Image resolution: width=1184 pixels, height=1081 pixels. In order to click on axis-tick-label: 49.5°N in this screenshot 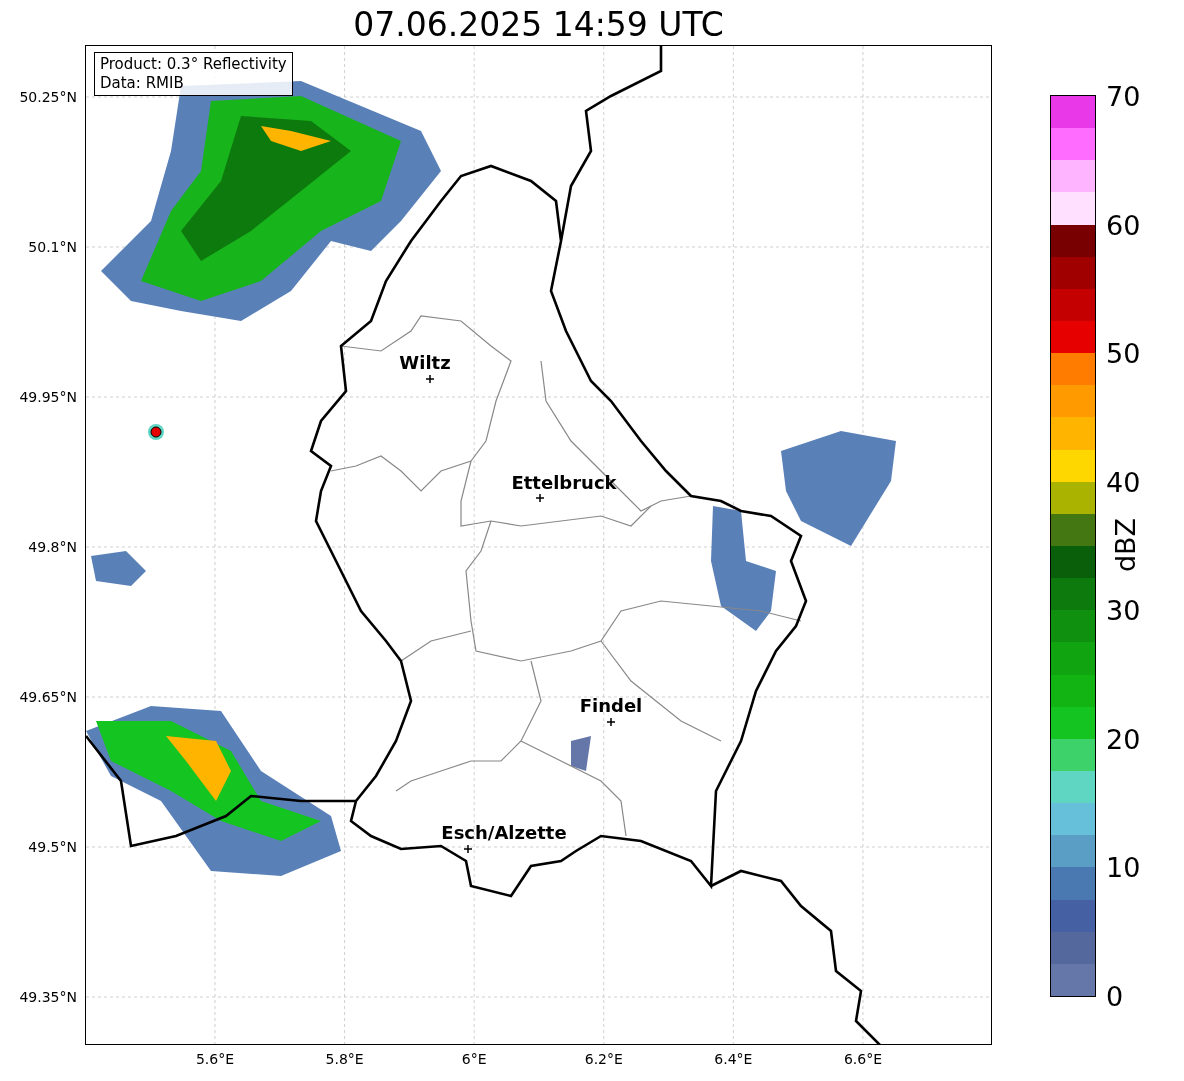, I will do `click(52, 847)`.